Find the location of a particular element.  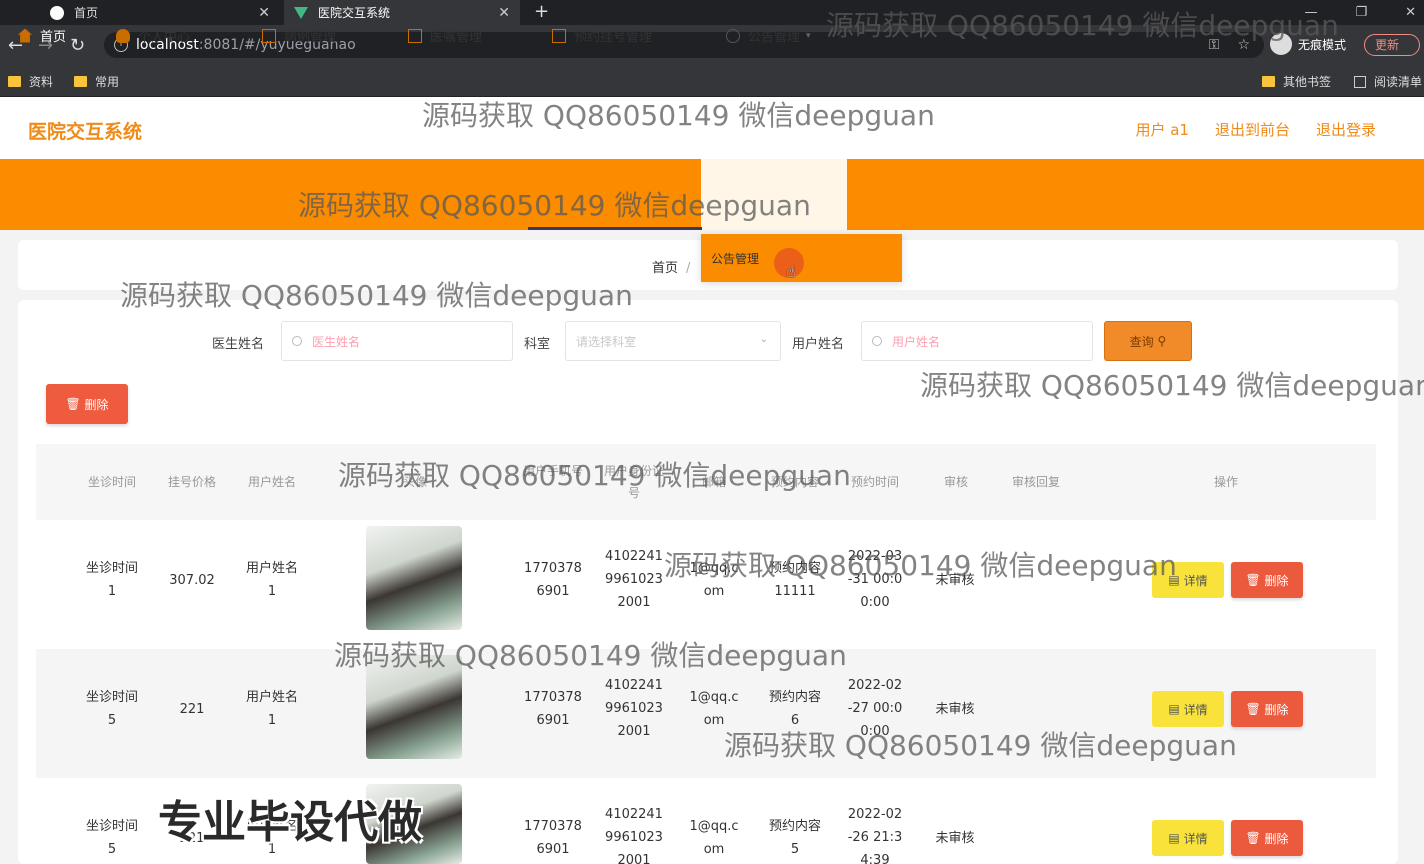

breadcrumb-home: 首页 is located at coordinates (665, 268).